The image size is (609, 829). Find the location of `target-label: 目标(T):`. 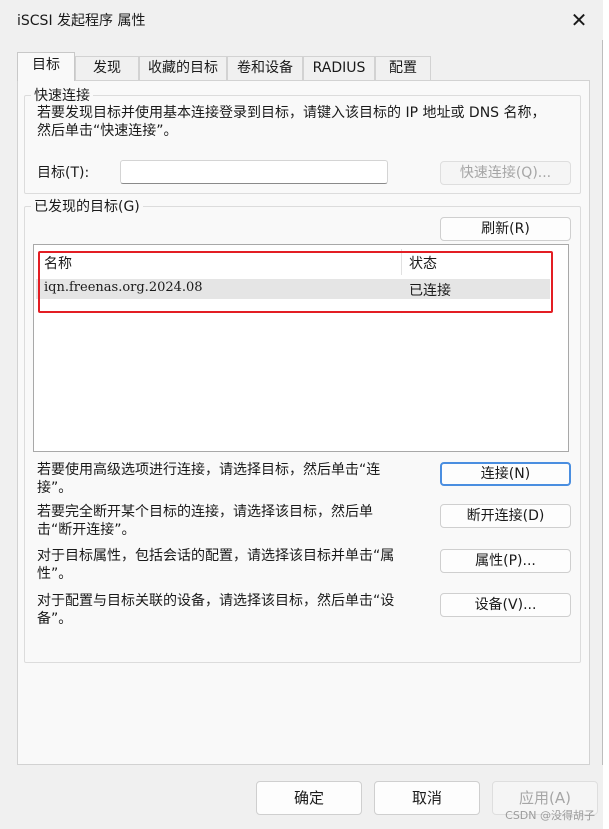

target-label: 目标(T): is located at coordinates (63, 173).